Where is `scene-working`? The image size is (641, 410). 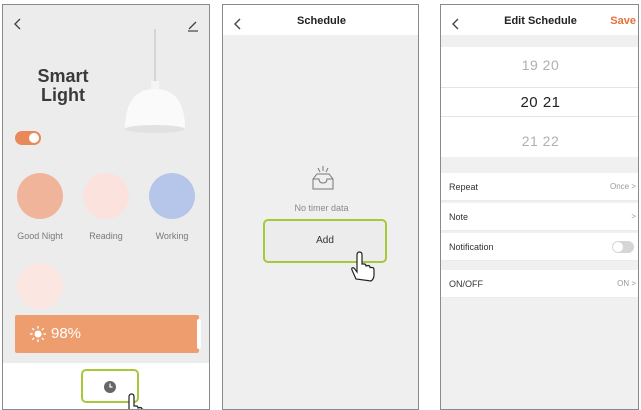 scene-working is located at coordinates (172, 196).